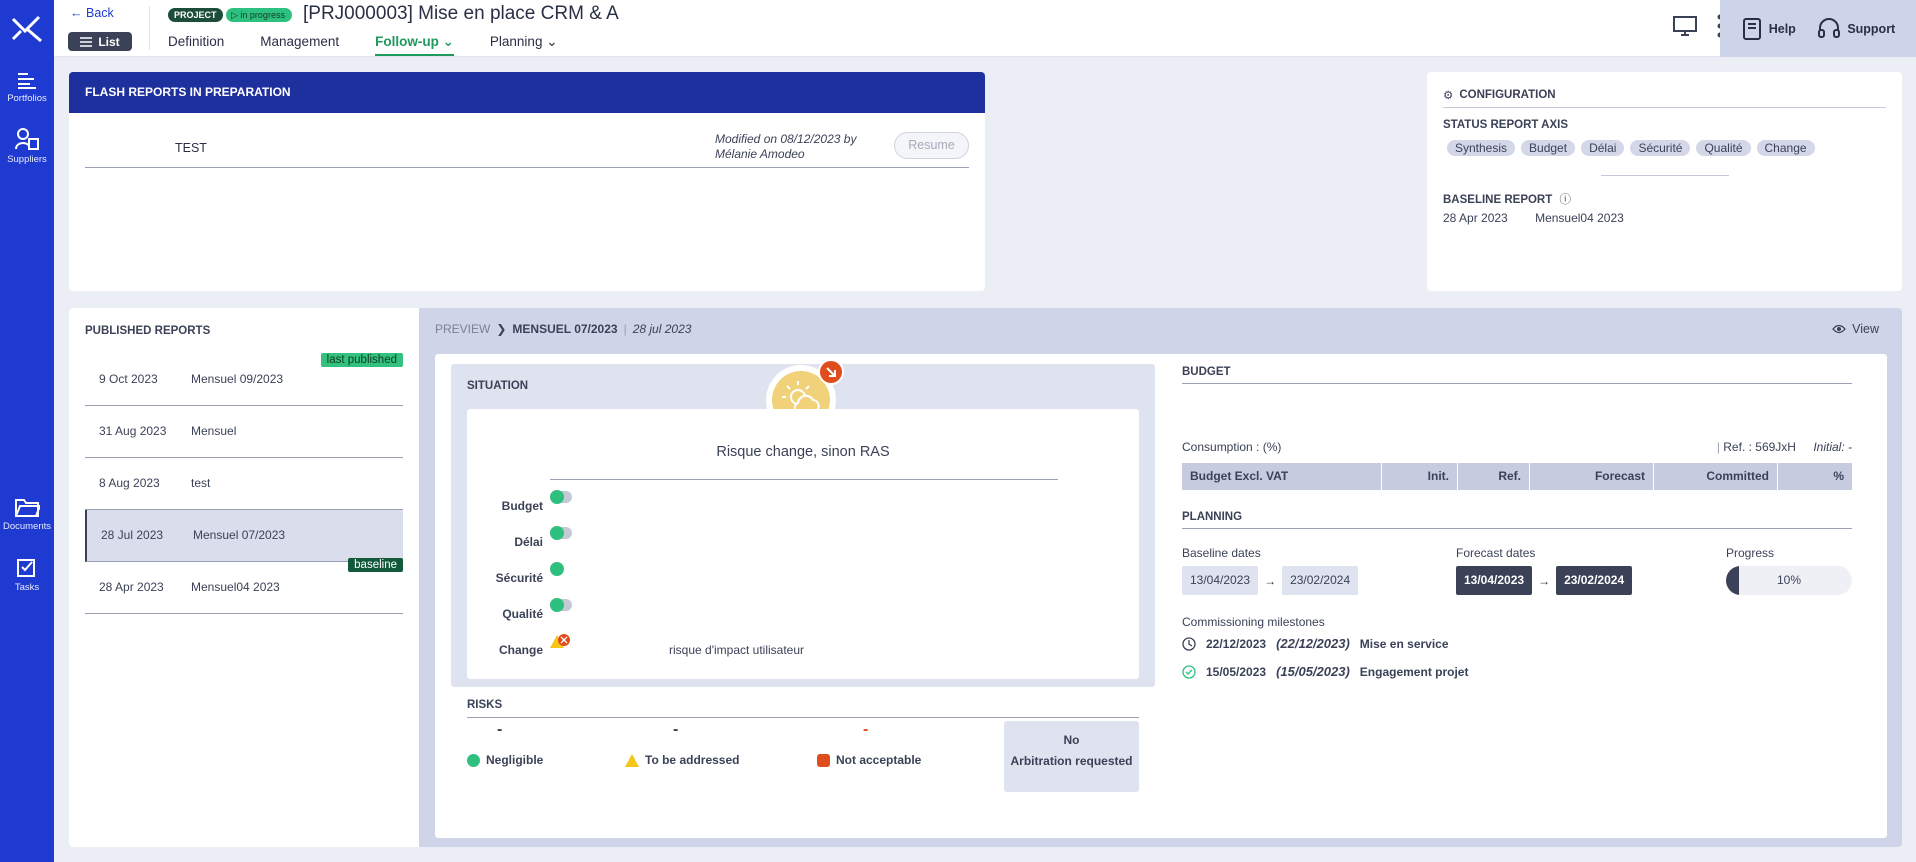  I want to click on baseline-dates-label: Baseline dates, so click(1221, 553).